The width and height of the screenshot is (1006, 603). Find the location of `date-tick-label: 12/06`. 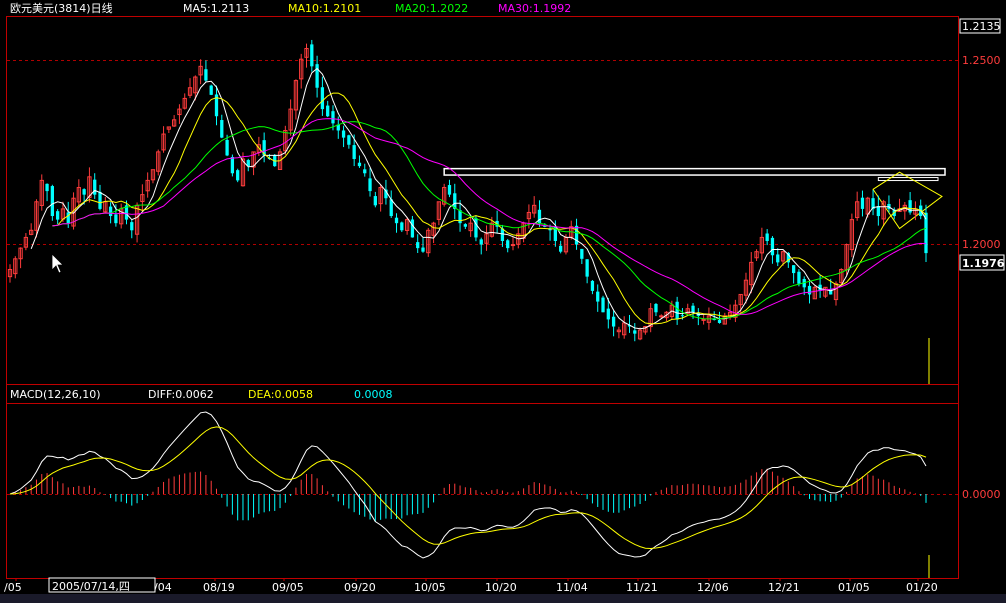

date-tick-label: 12/06 is located at coordinates (713, 587).